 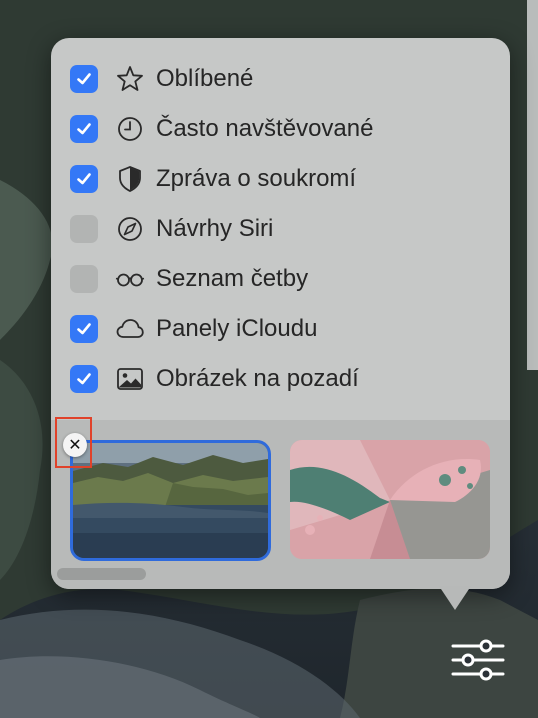 I want to click on siri-suggestions-checkbox, so click(x=84, y=229).